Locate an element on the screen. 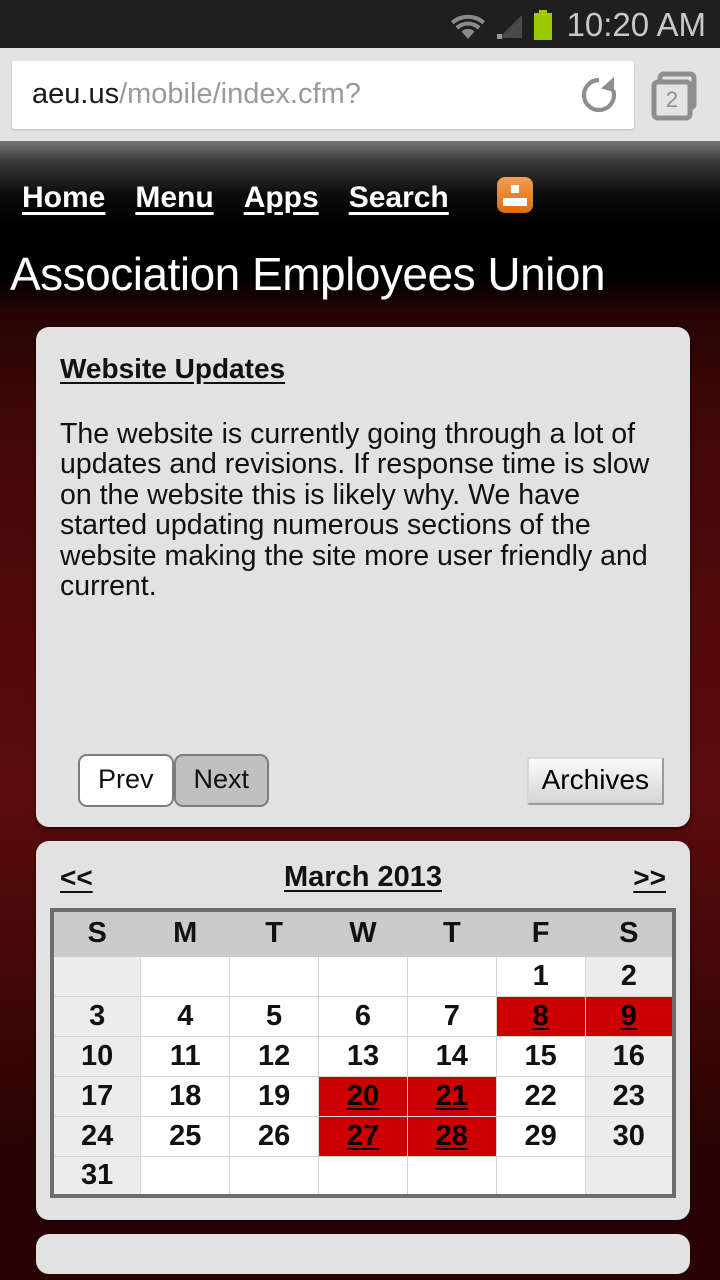  calendar-prev-month: << is located at coordinates (76, 878).